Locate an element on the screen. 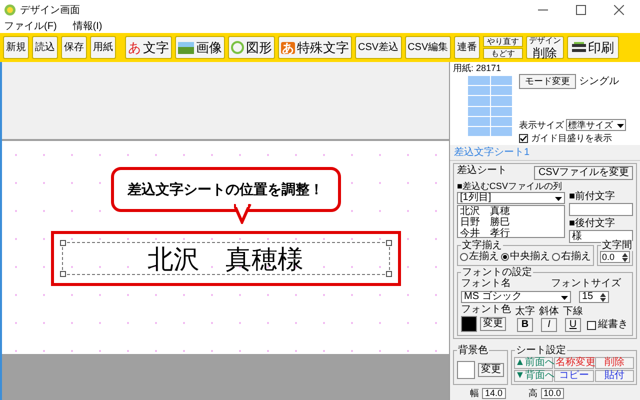  radio-option: 中央揃え is located at coordinates (525, 257).